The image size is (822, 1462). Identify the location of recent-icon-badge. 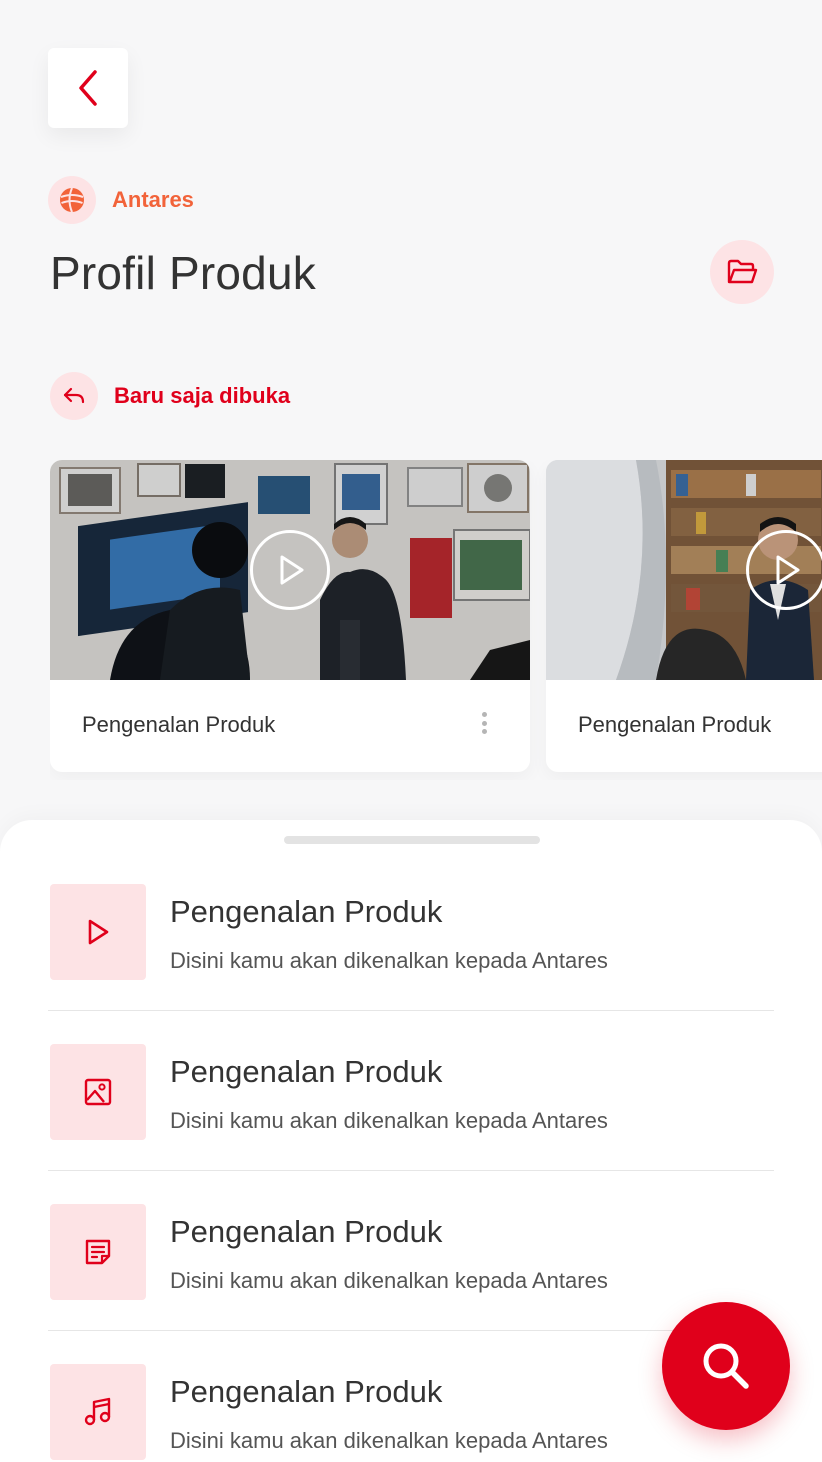
(74, 396).